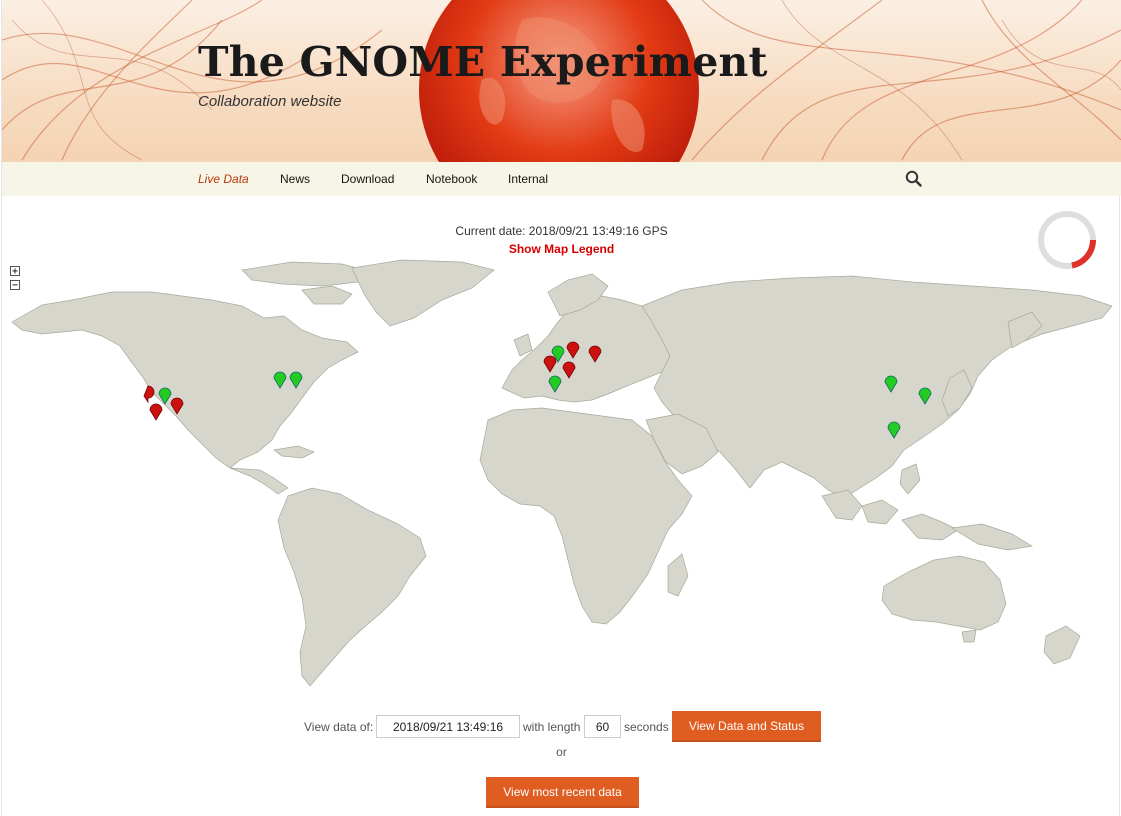 This screenshot has height=816, width=1121. I want to click on australia-landmass, so click(944, 593).